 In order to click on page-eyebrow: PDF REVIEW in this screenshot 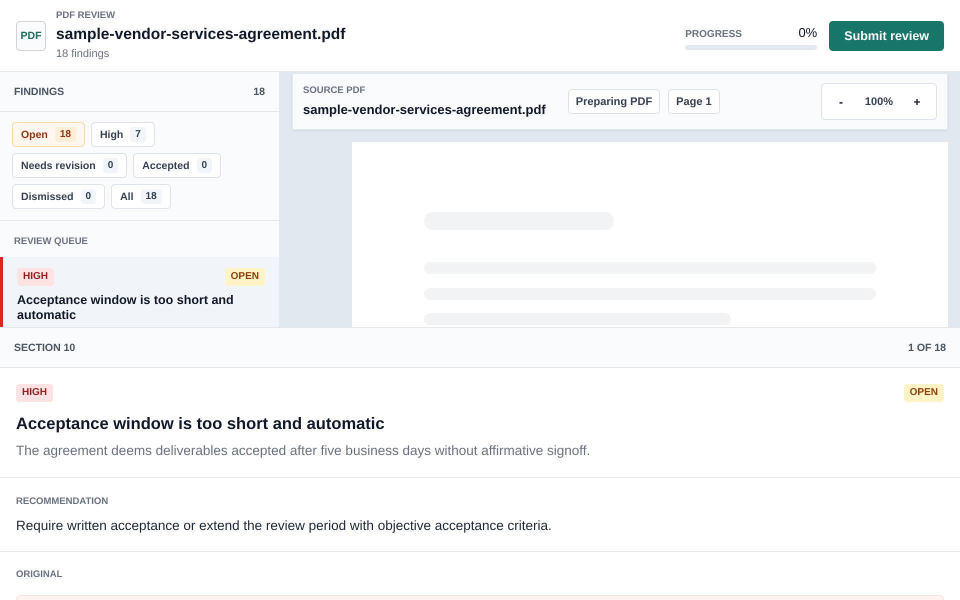, I will do `click(86, 16)`.